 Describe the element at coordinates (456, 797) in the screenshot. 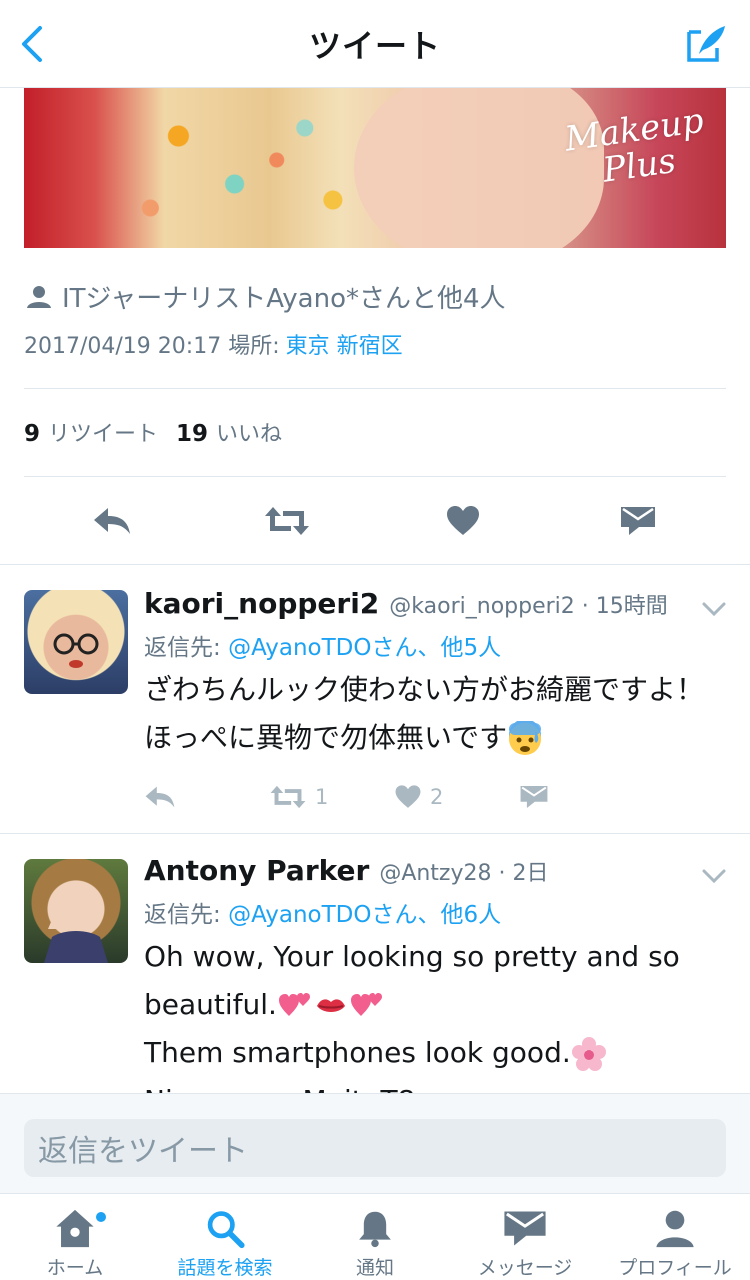

I see `like-button: 2` at that location.